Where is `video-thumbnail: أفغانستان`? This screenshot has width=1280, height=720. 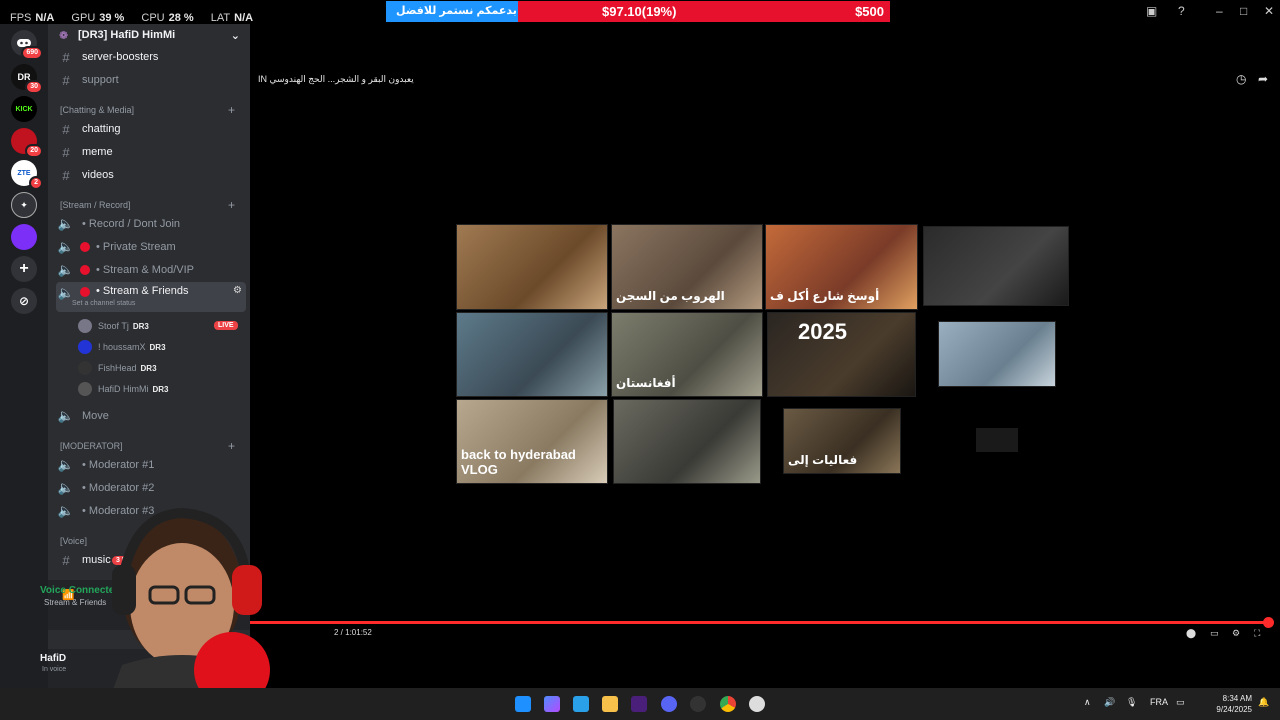 video-thumbnail: أفغانستان is located at coordinates (687, 354).